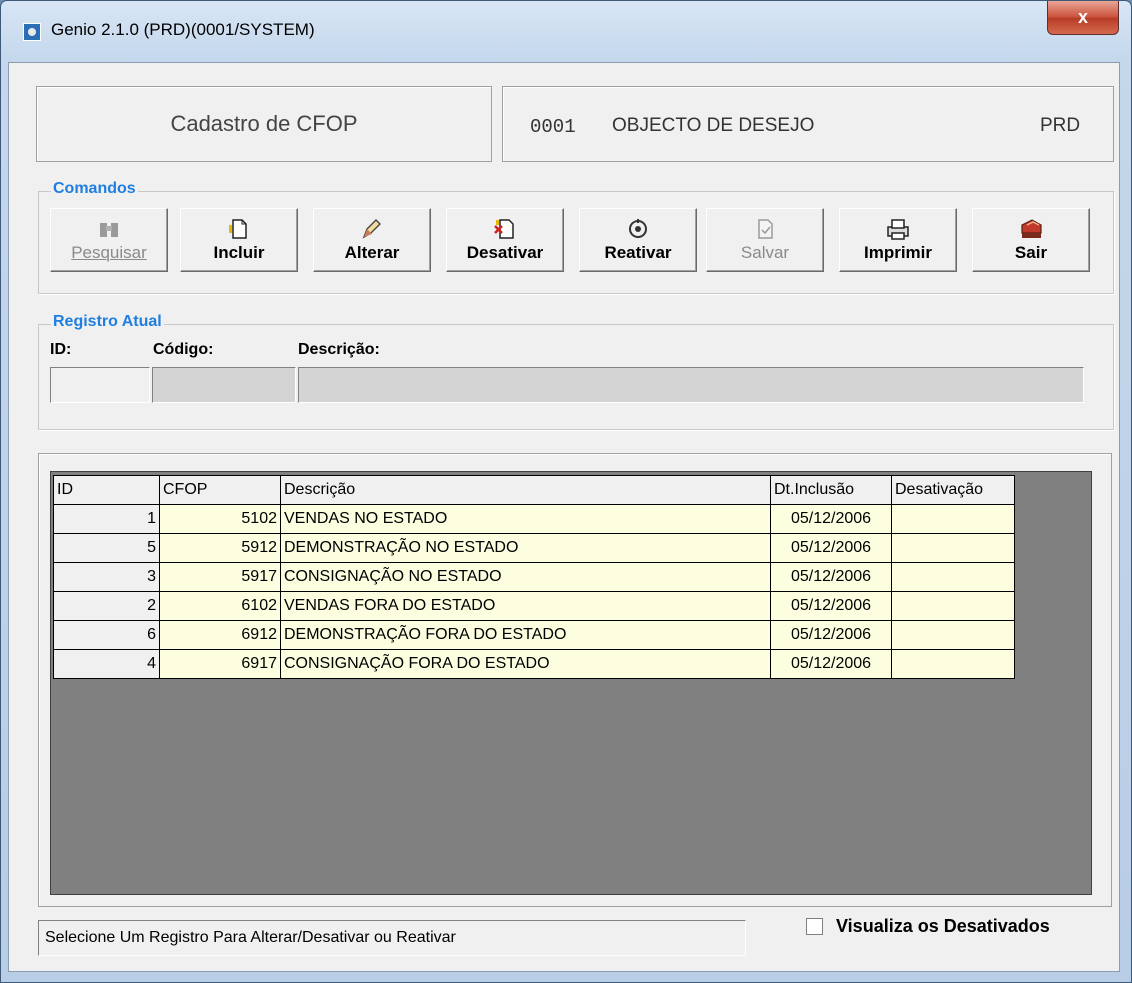 Image resolution: width=1132 pixels, height=983 pixels. I want to click on descricao-label: Descrição:, so click(339, 349).